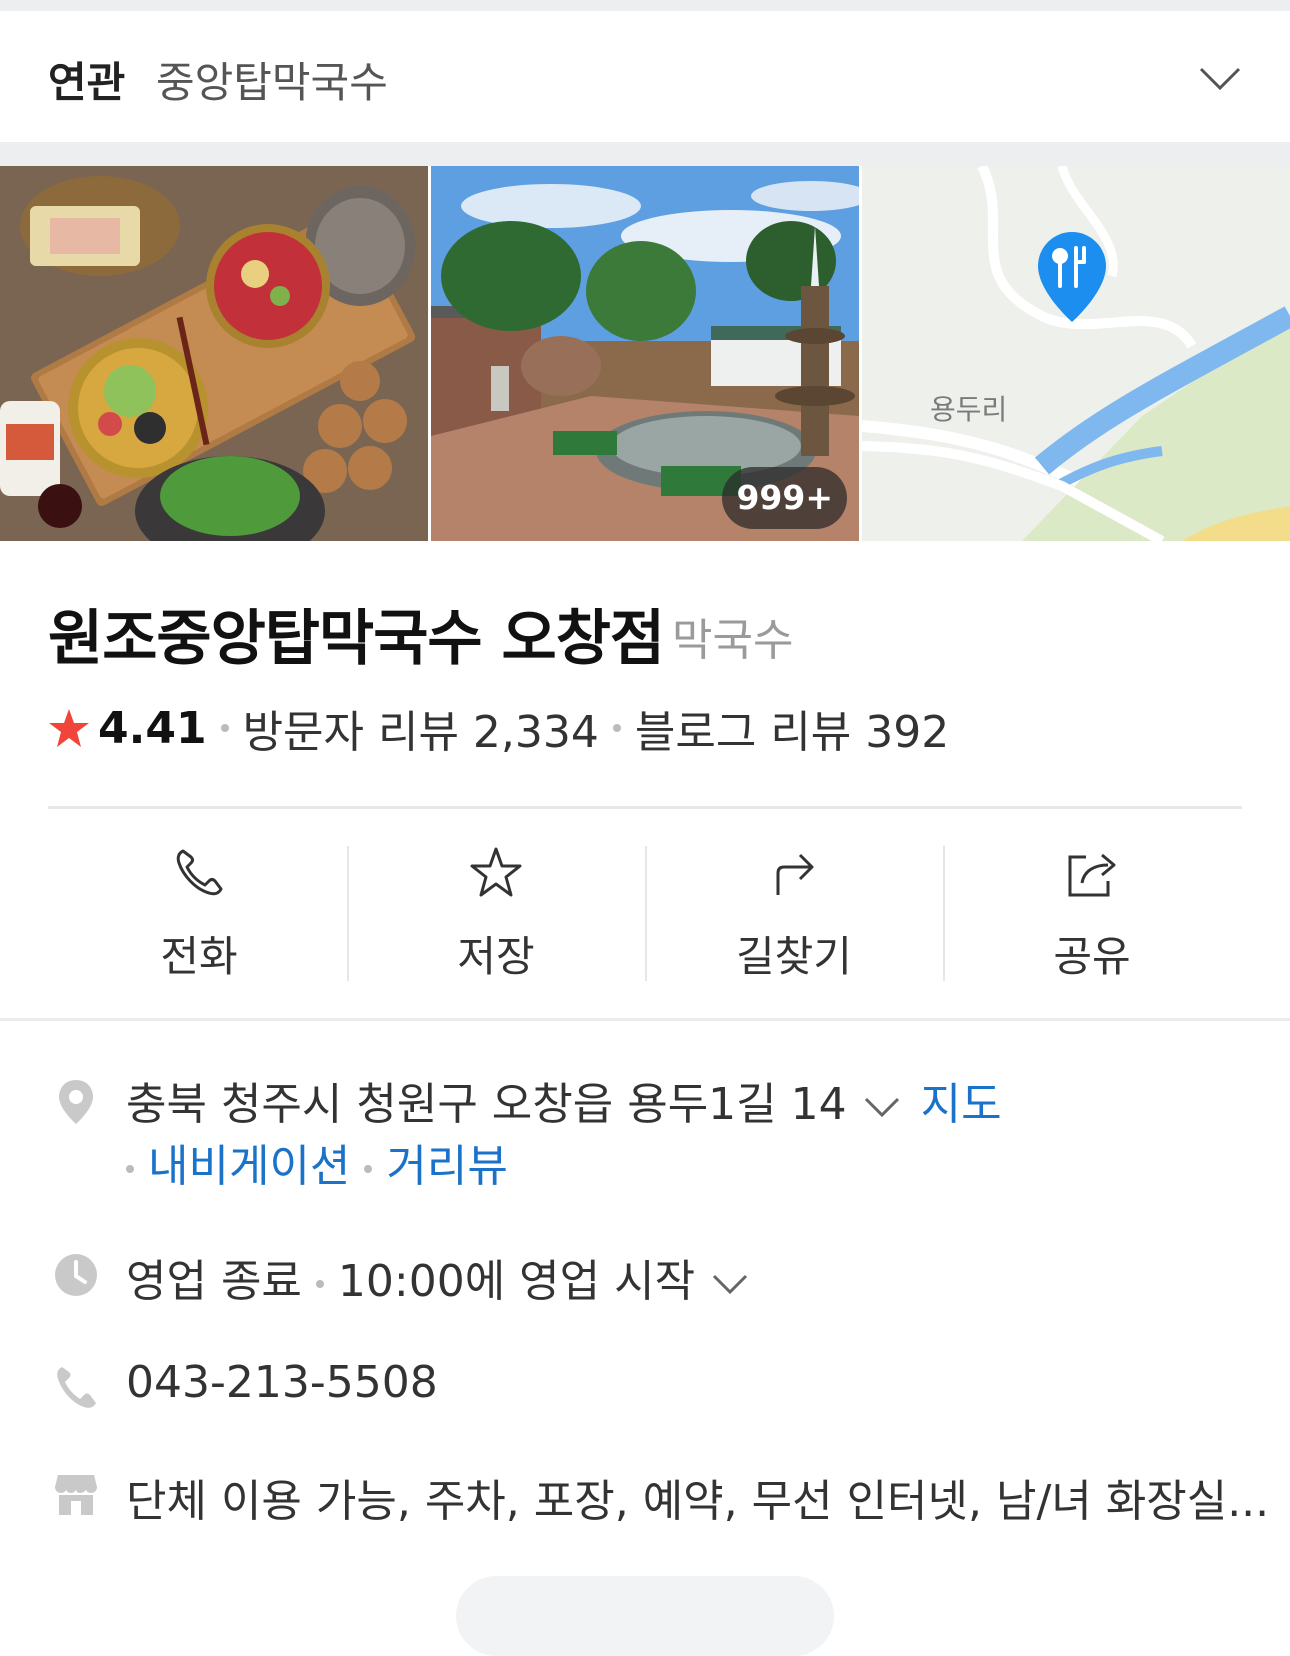 The height and width of the screenshot is (1656, 1290). I want to click on clock-icon, so click(76, 1275).